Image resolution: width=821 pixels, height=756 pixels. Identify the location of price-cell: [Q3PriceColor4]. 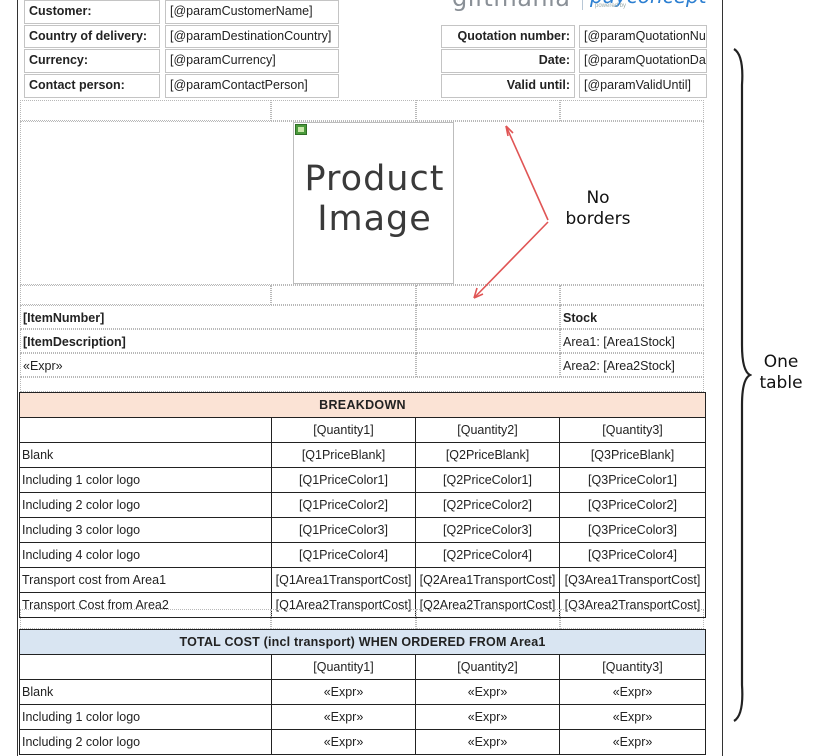
(632, 555).